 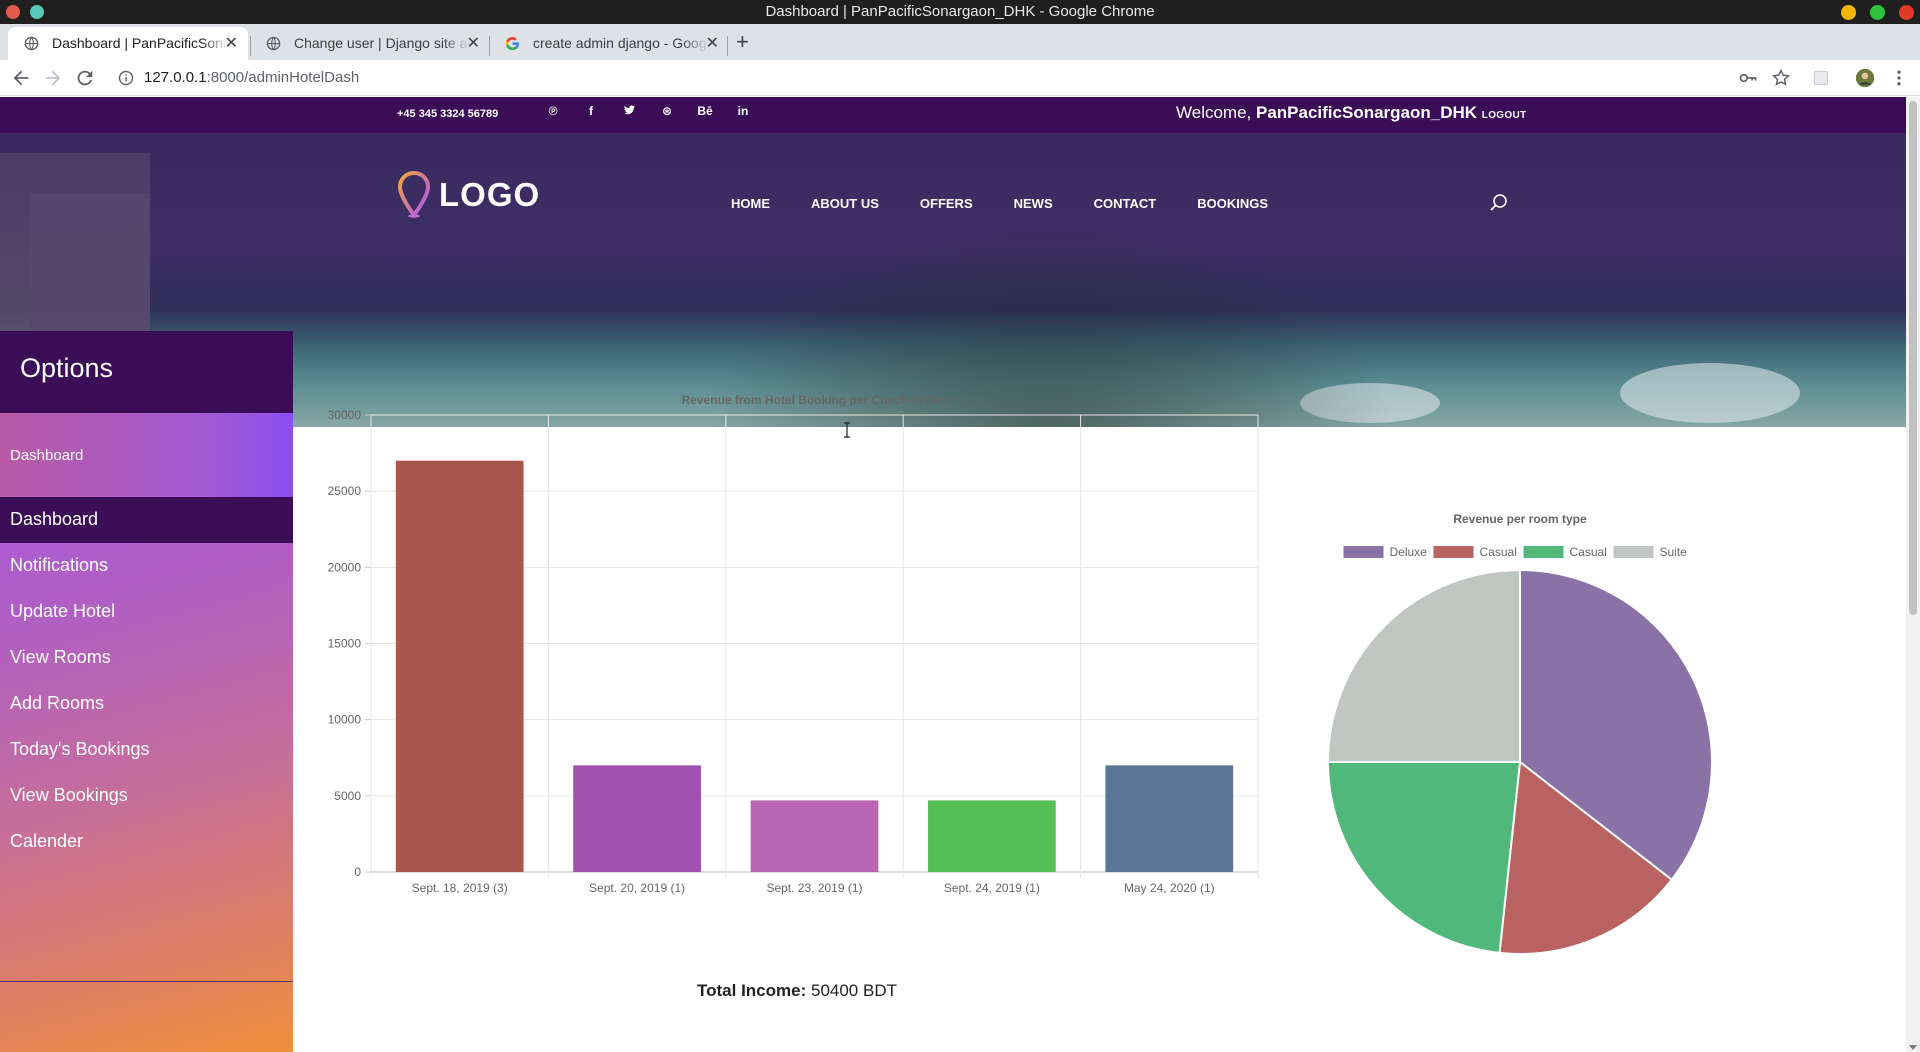 What do you see at coordinates (1033, 203) in the screenshot?
I see `nav-news: NEWS` at bounding box center [1033, 203].